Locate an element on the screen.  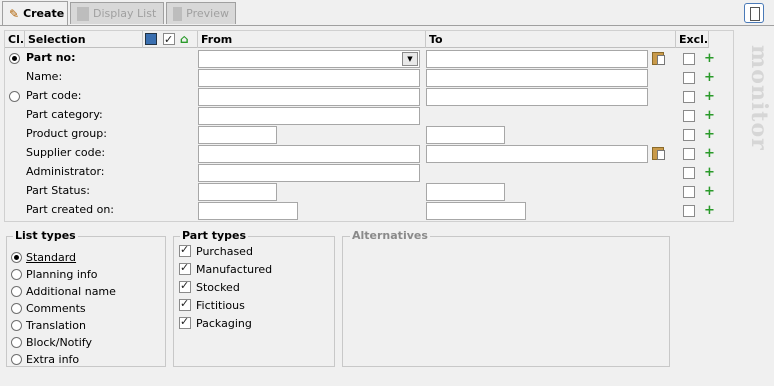
part-type-label: Manufactured is located at coordinates (234, 269).